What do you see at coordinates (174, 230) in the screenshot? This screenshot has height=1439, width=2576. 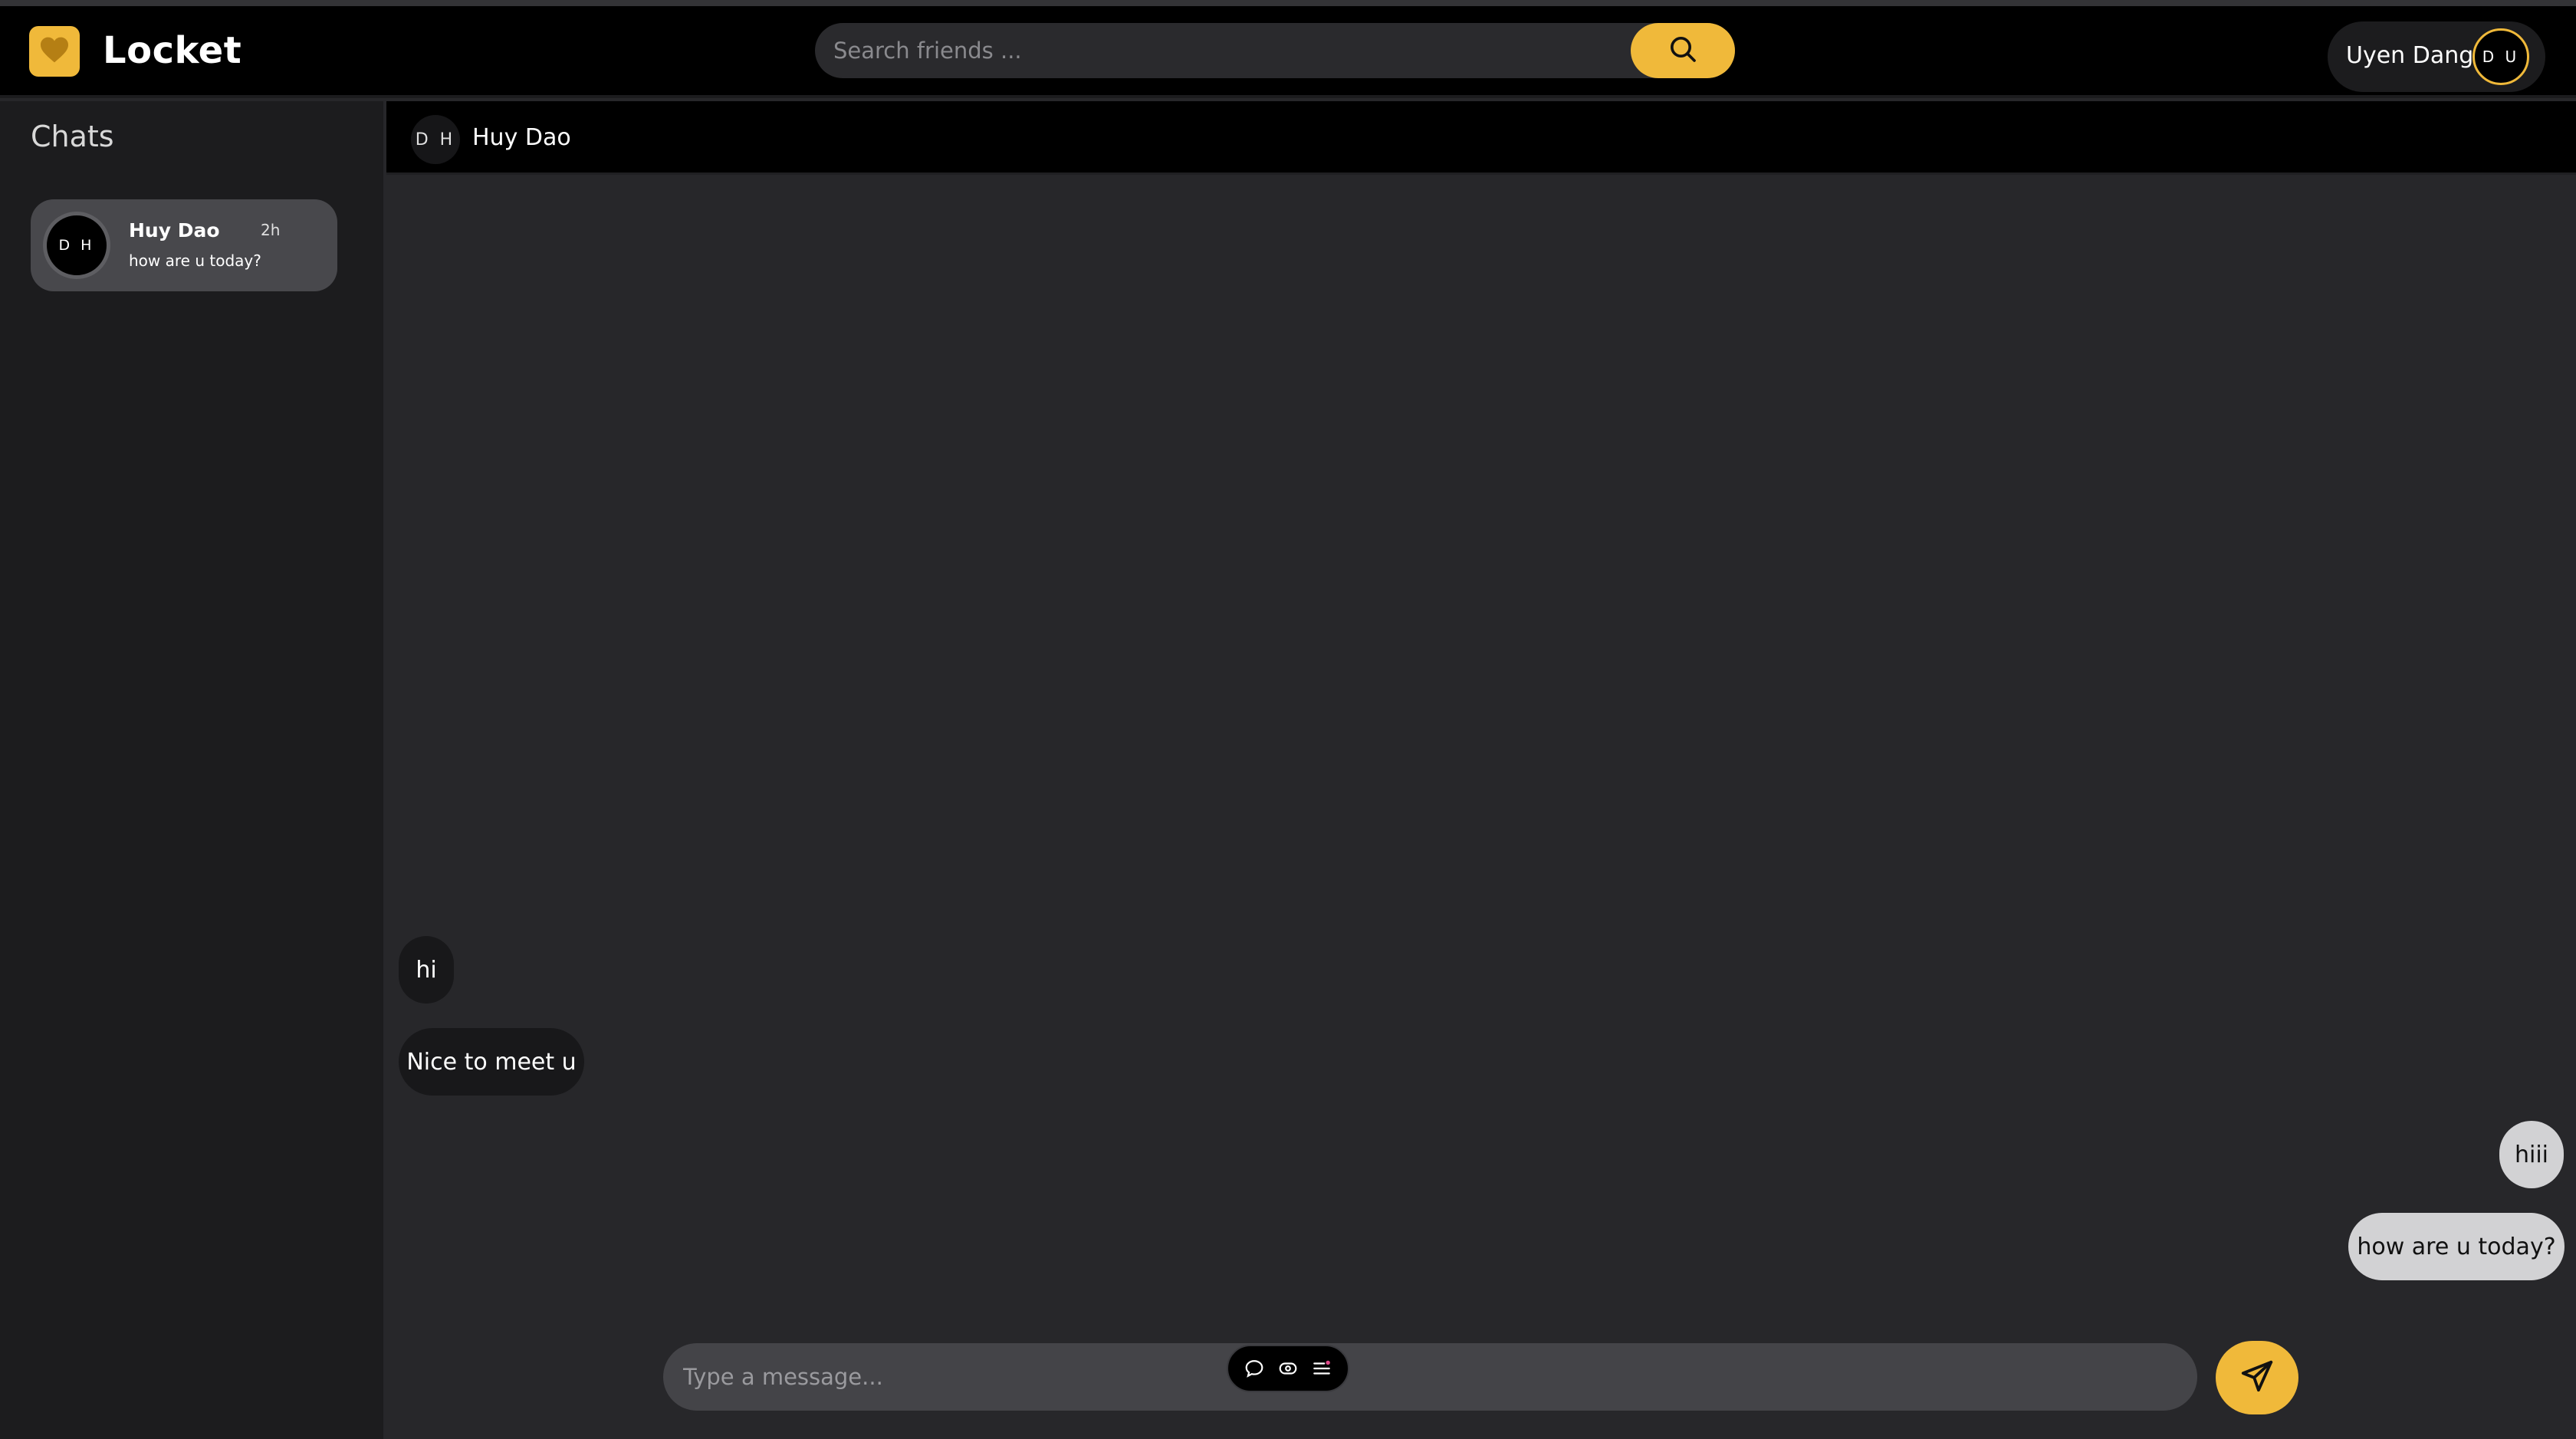 I see `chat-contact-name: Huy Dao` at bounding box center [174, 230].